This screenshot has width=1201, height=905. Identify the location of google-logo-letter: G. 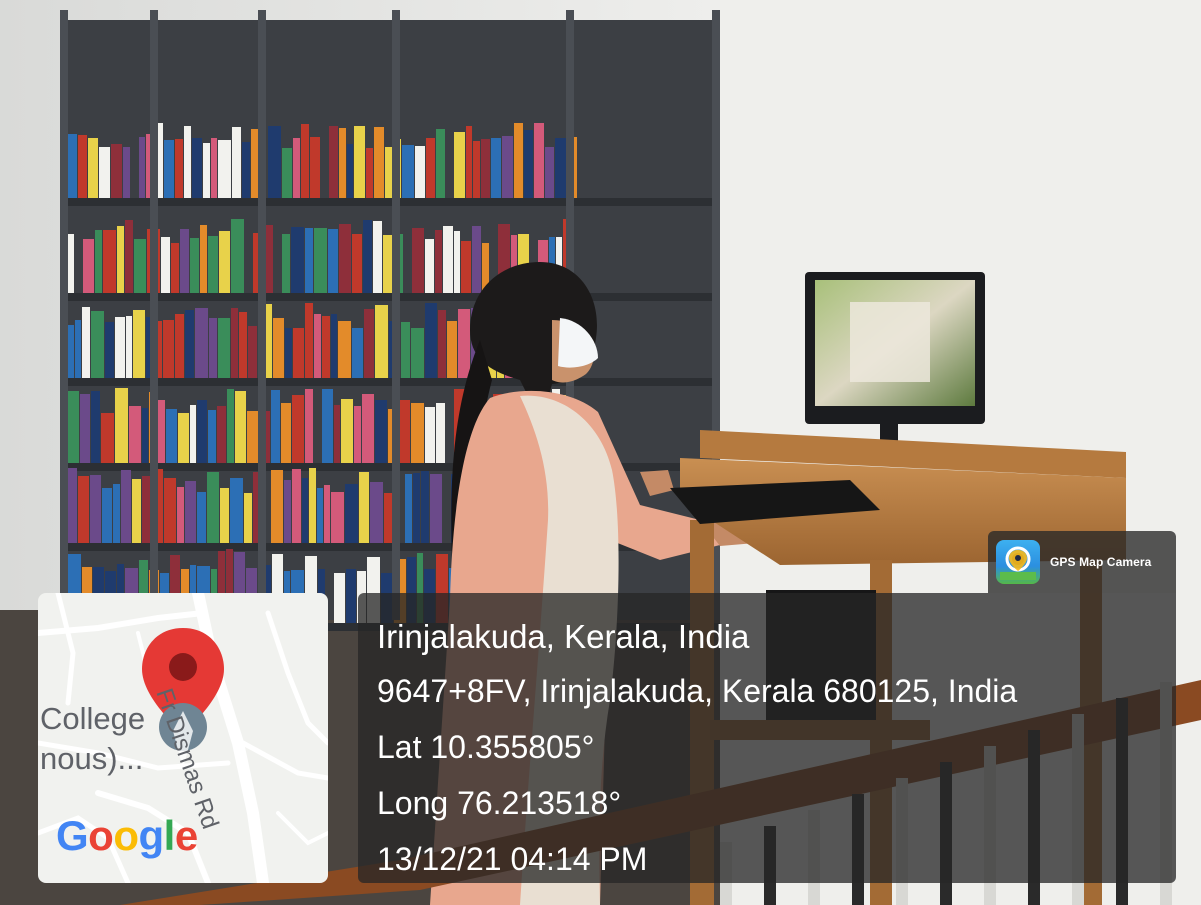
(72, 835).